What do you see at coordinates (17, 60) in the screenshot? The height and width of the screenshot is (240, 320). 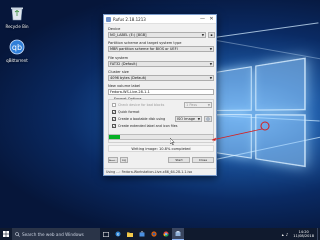 I see `desktop-icon-label: qBittorrent` at bounding box center [17, 60].